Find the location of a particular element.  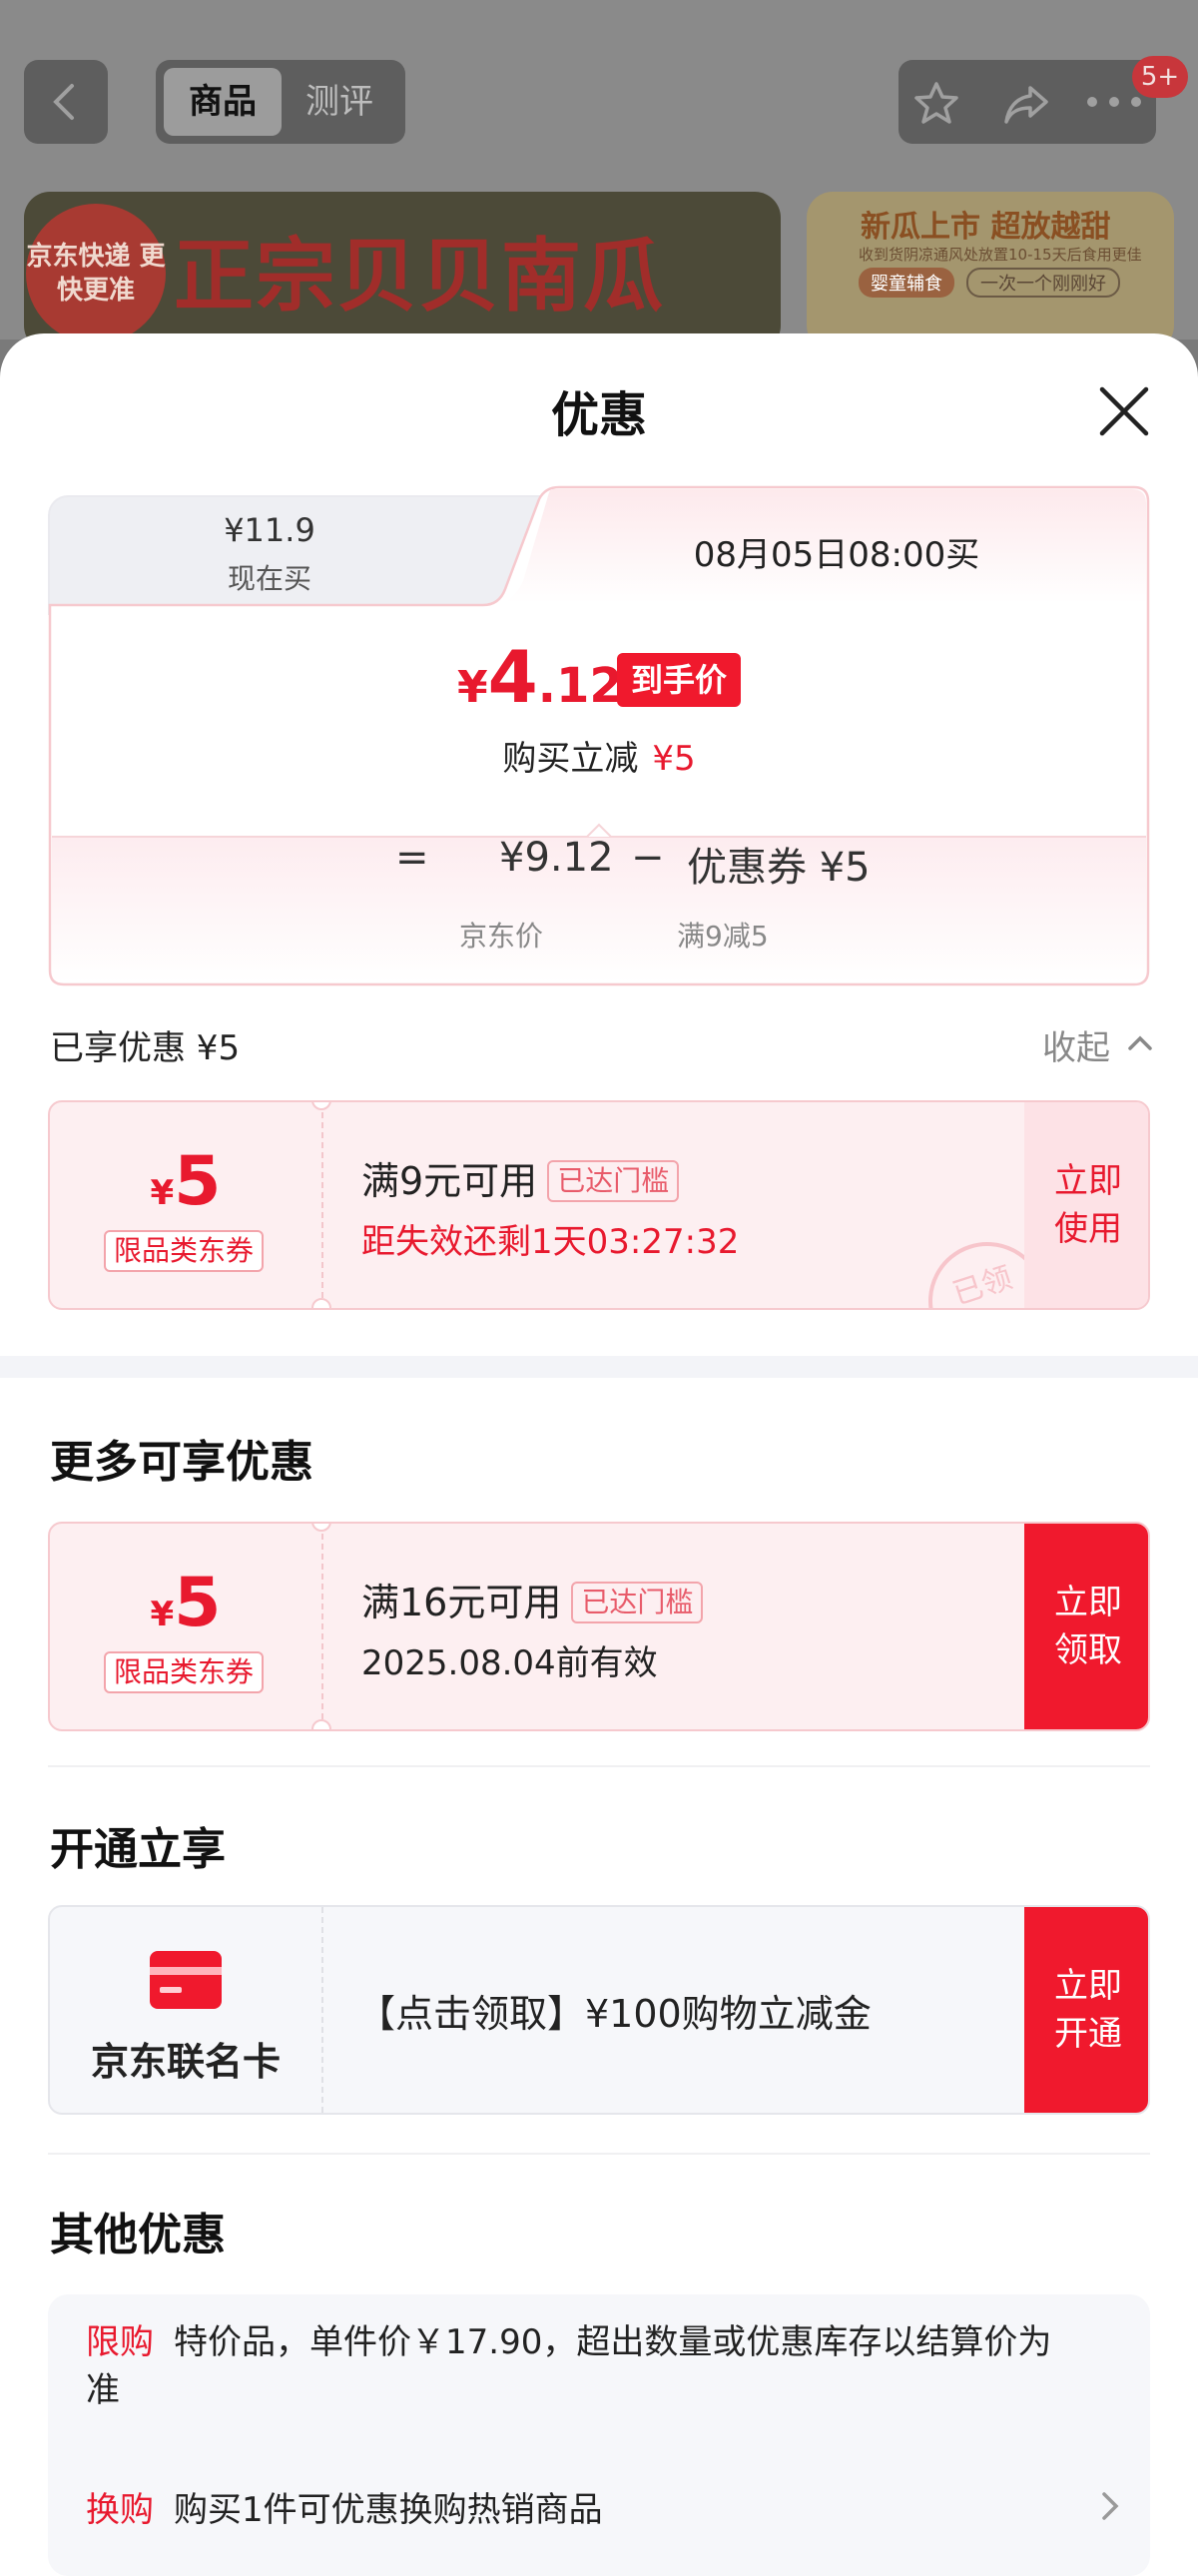

claim-coupon-button: 立即 领取 is located at coordinates (1086, 1626).